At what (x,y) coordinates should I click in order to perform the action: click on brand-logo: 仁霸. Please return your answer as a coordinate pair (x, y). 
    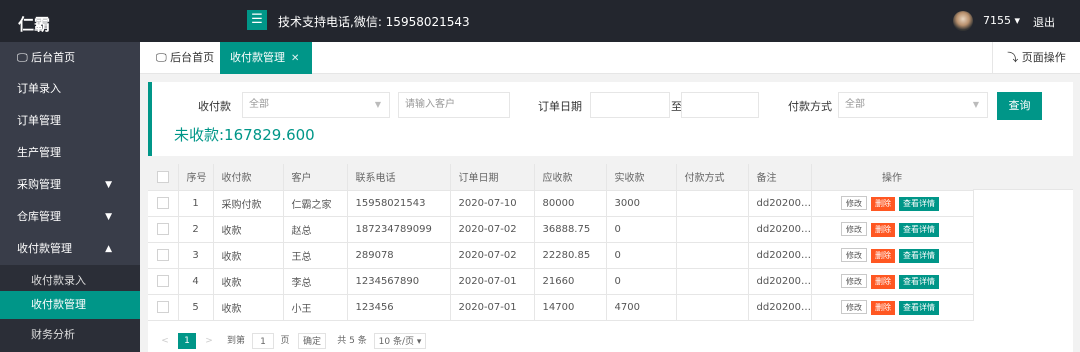
    Looking at the image, I should click on (34, 23).